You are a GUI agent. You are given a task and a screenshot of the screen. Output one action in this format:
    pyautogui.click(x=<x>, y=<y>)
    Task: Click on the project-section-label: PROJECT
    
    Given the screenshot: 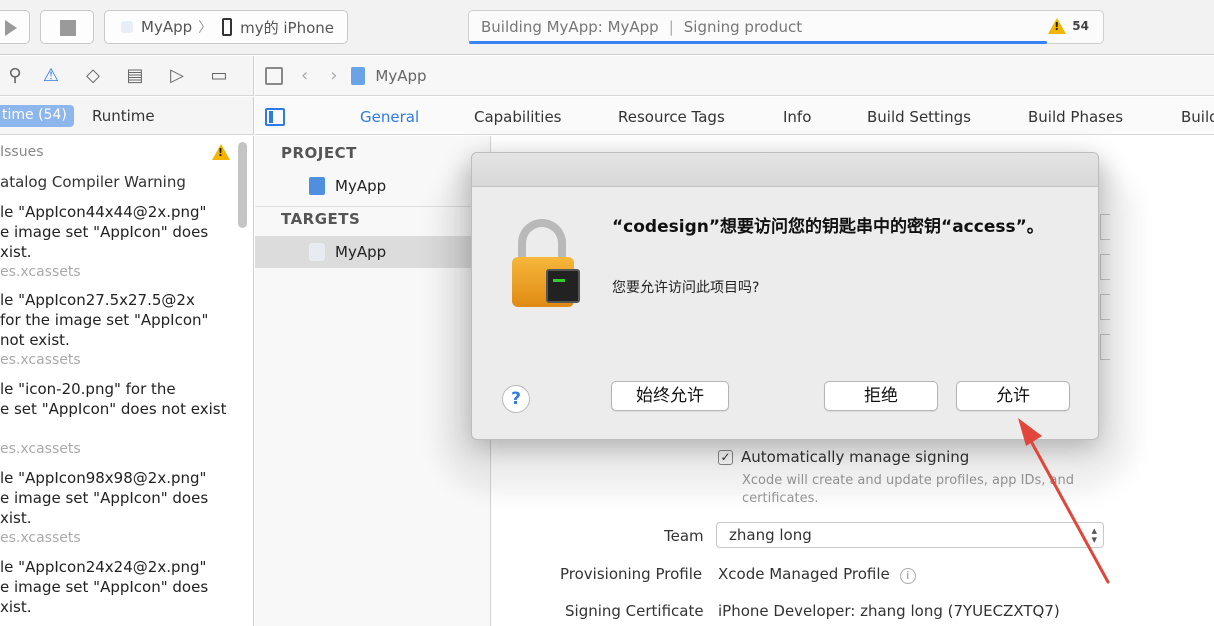 What is the action you would take?
    pyautogui.click(x=319, y=153)
    